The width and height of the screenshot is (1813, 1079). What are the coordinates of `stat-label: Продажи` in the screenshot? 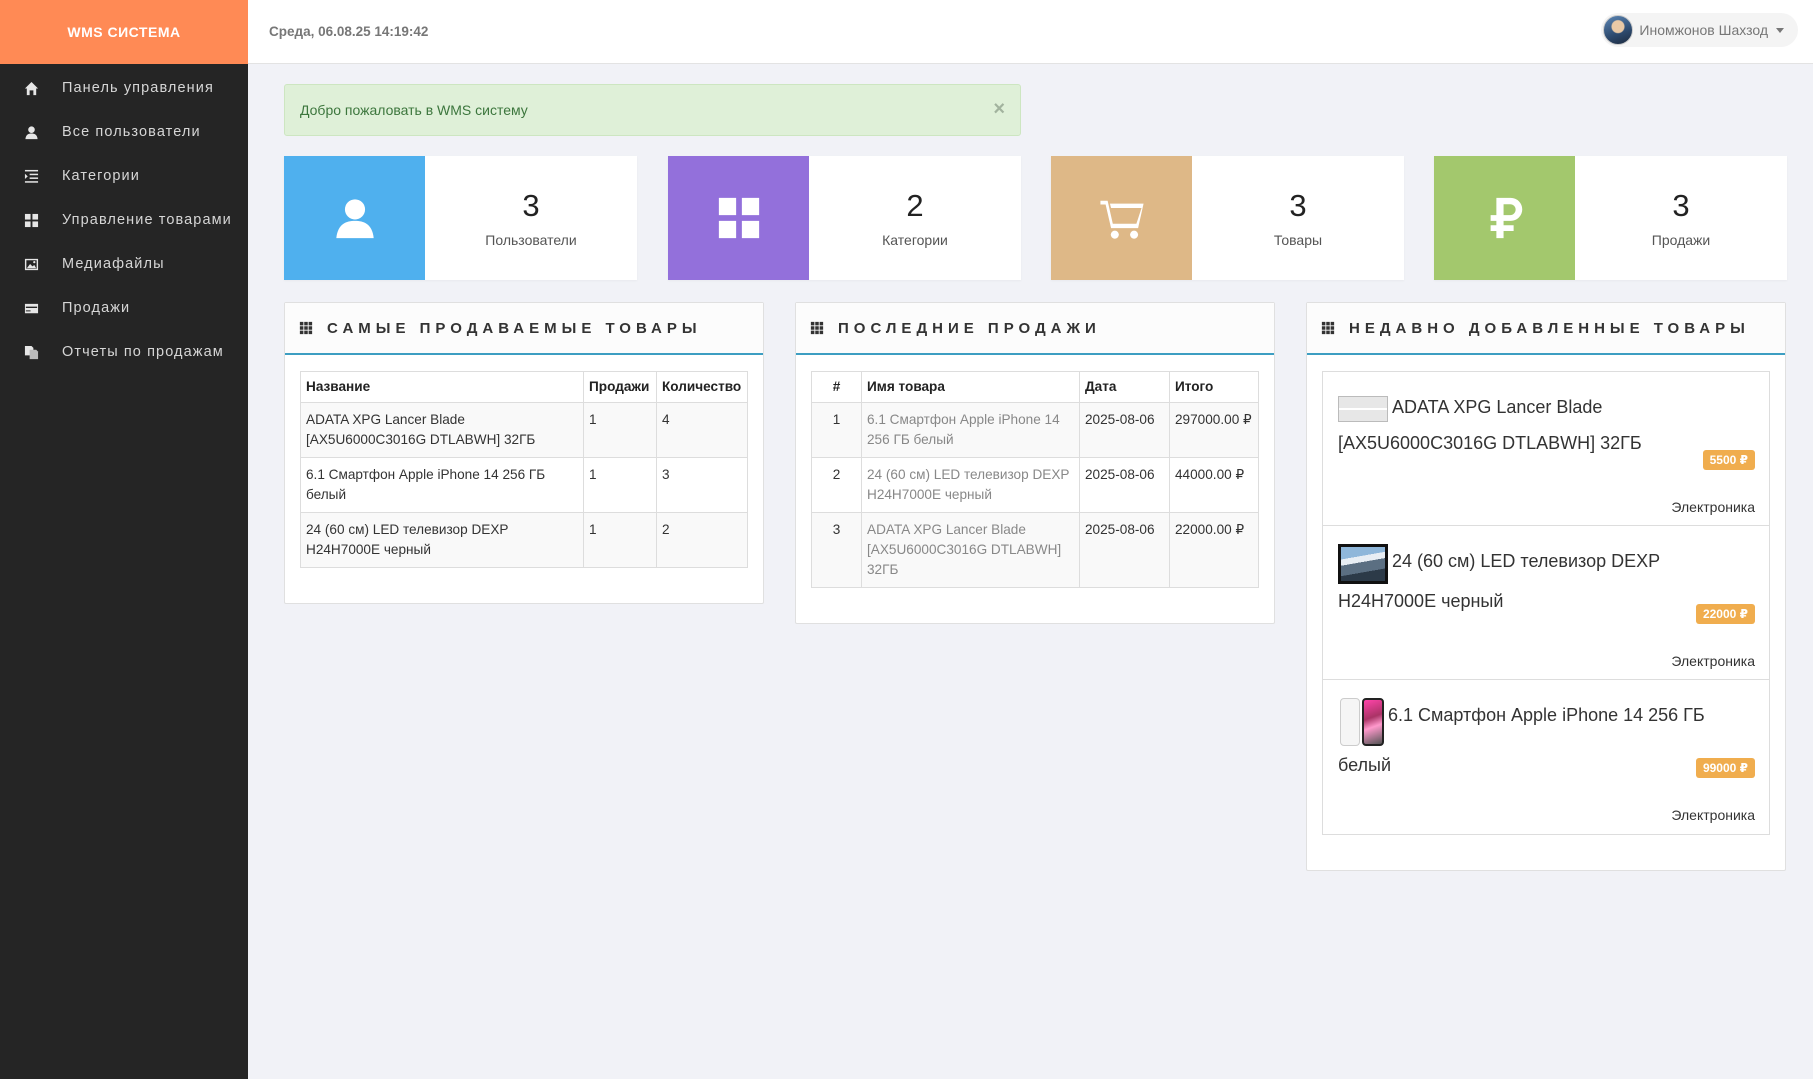 It's located at (1681, 240).